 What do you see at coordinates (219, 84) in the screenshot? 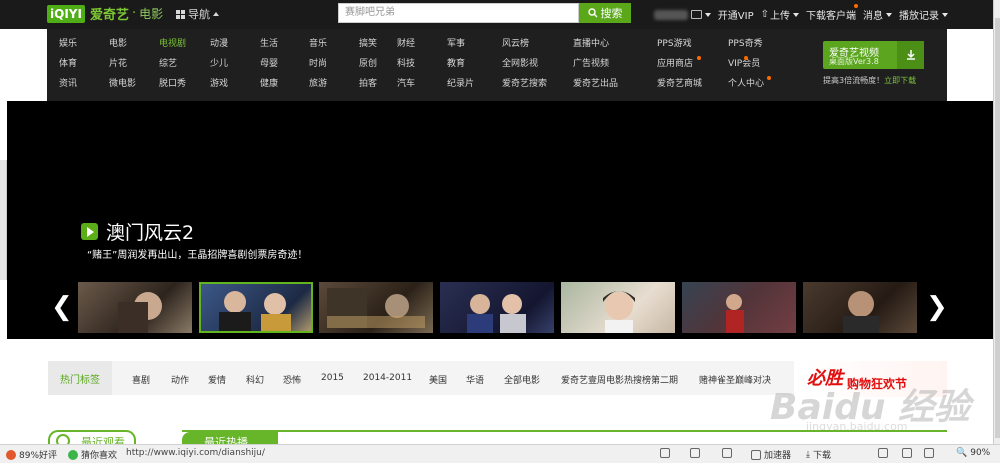
I see `nav-link: 游戏` at bounding box center [219, 84].